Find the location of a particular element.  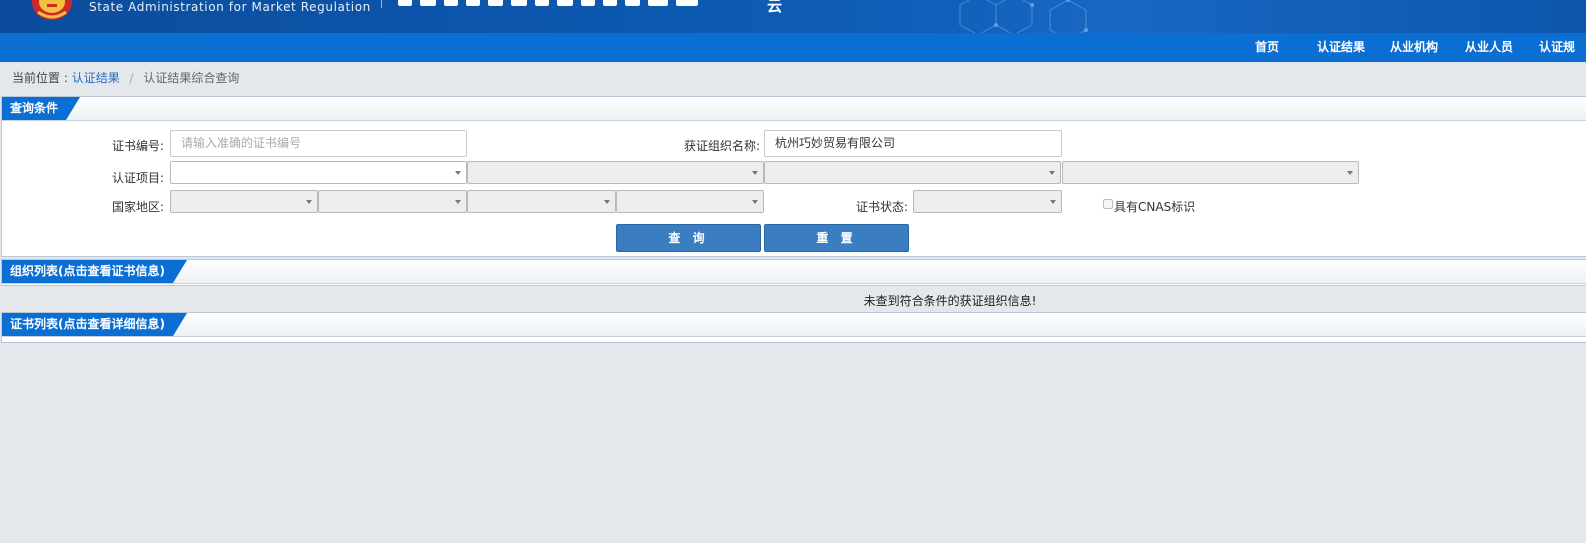

nav-practitioners: 从业人员 is located at coordinates (1489, 47).